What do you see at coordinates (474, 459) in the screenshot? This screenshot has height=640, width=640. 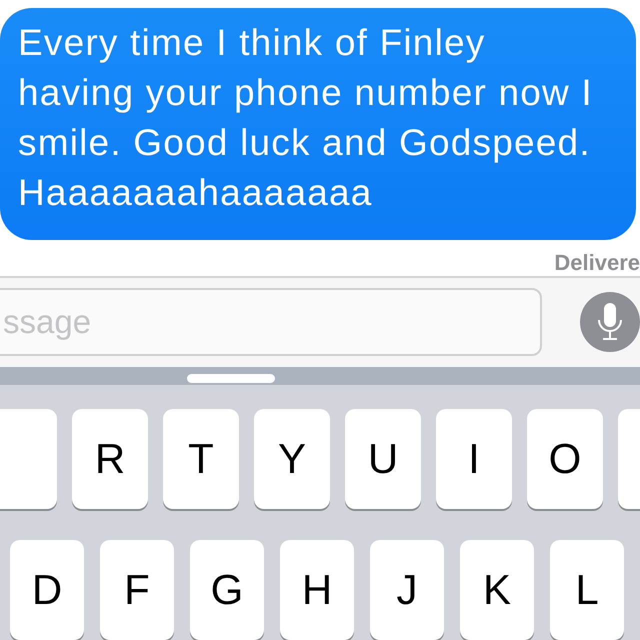 I see `keyboard-key: I` at bounding box center [474, 459].